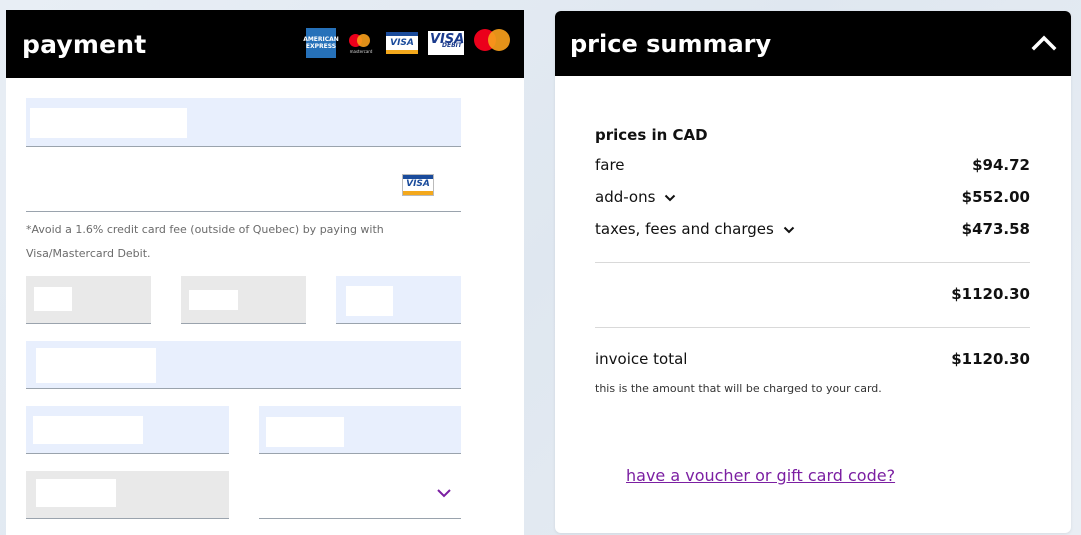  Describe the element at coordinates (1001, 165) in the screenshot. I see `fare-amount: $94.72` at that location.